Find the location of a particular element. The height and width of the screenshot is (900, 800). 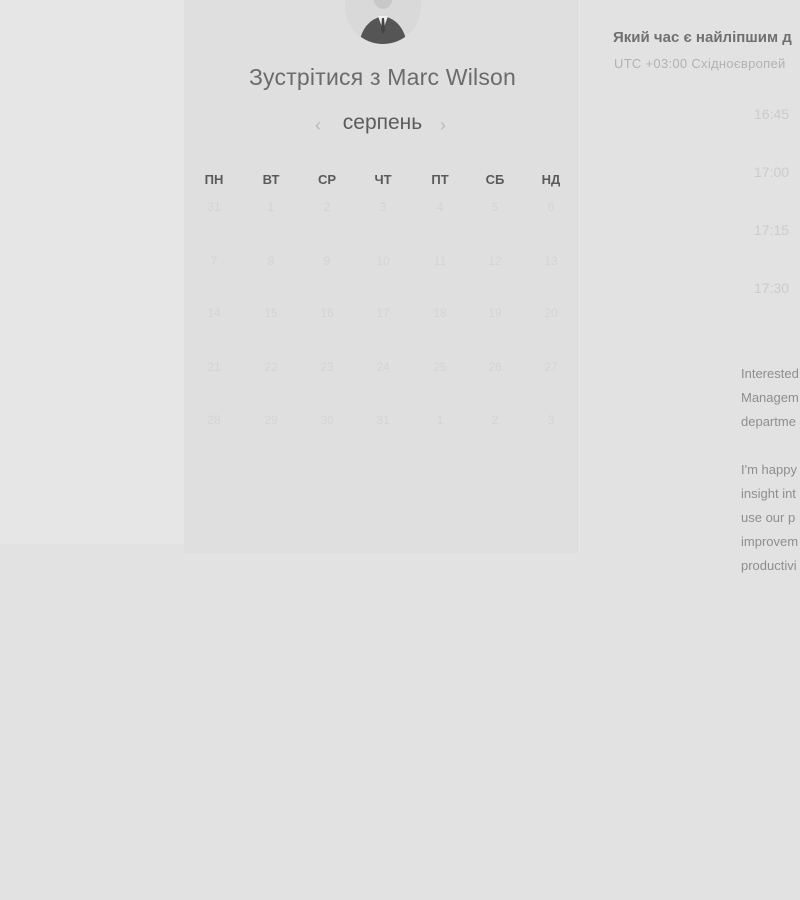

calendar-day: 5 is located at coordinates (495, 207).